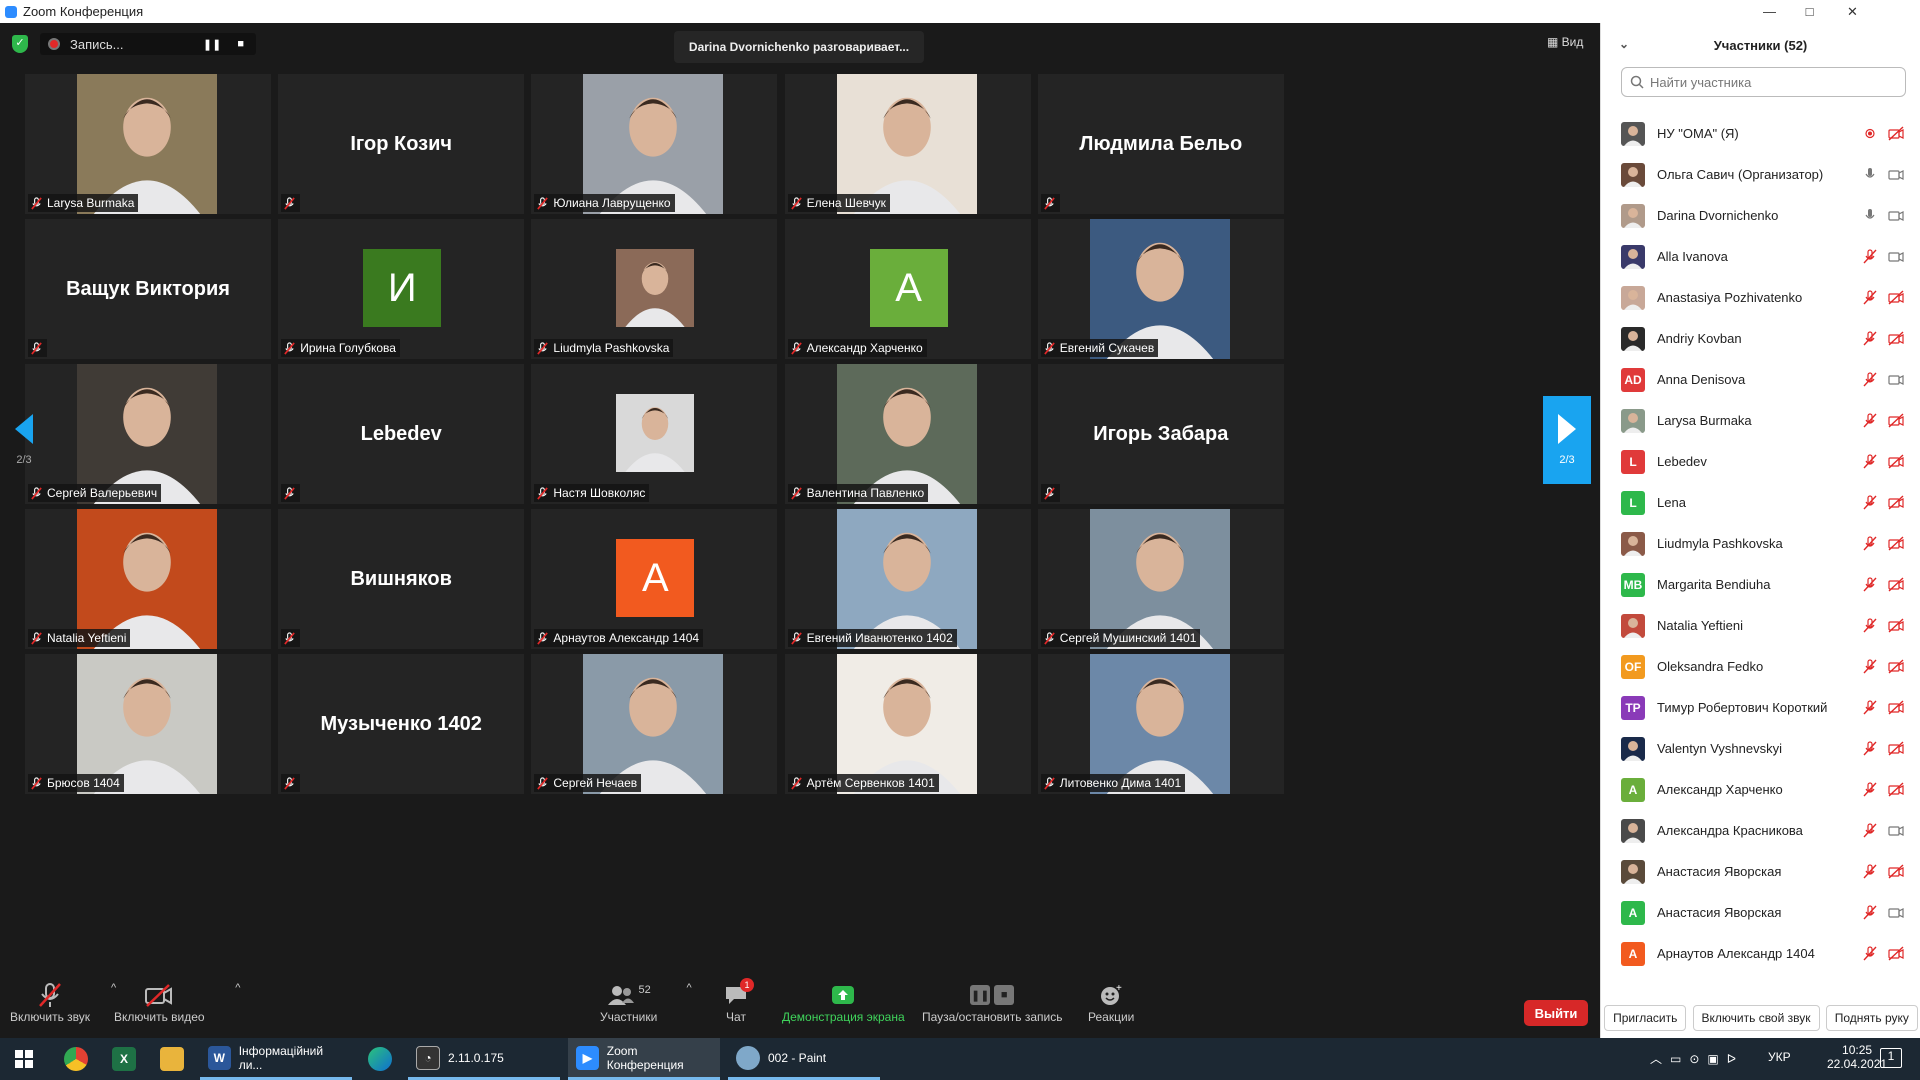 The image size is (1920, 1080). Describe the element at coordinates (401, 144) in the screenshot. I see `video-tile: Ігор Козич` at that location.